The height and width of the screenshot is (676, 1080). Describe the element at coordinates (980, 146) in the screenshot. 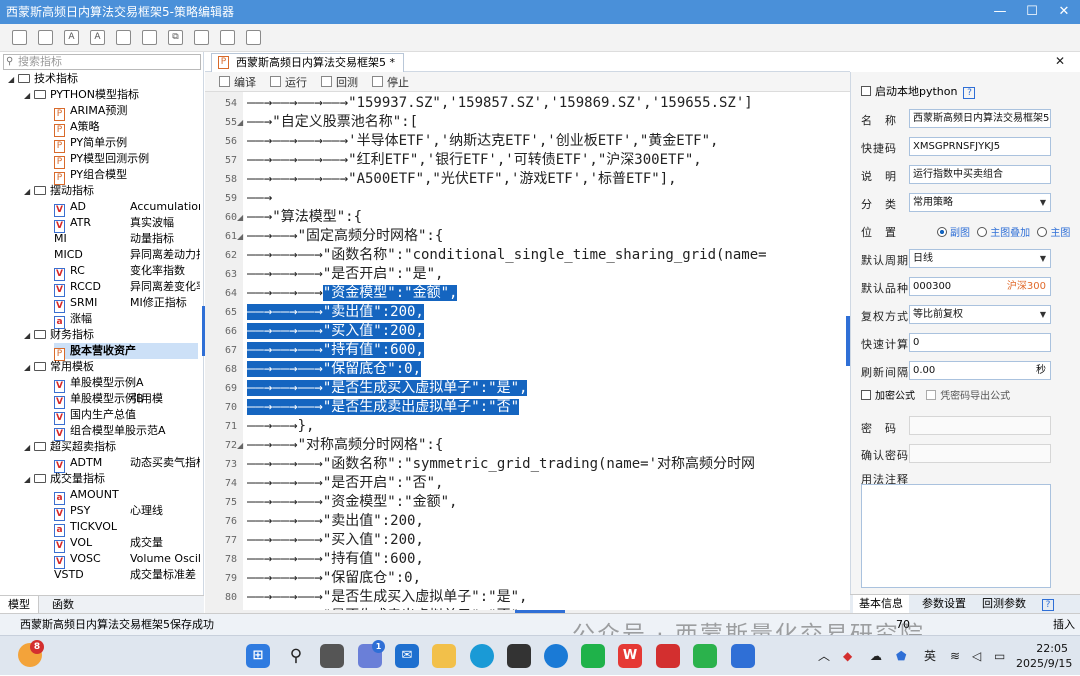

I see `shortcut-code-field: XMSGPRNSFJYKJ5` at that location.